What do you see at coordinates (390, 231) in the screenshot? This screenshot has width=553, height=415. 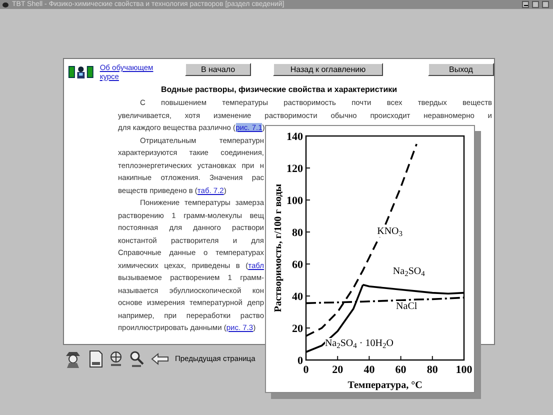 I see `curve-label: KNO$_{3}$` at bounding box center [390, 231].